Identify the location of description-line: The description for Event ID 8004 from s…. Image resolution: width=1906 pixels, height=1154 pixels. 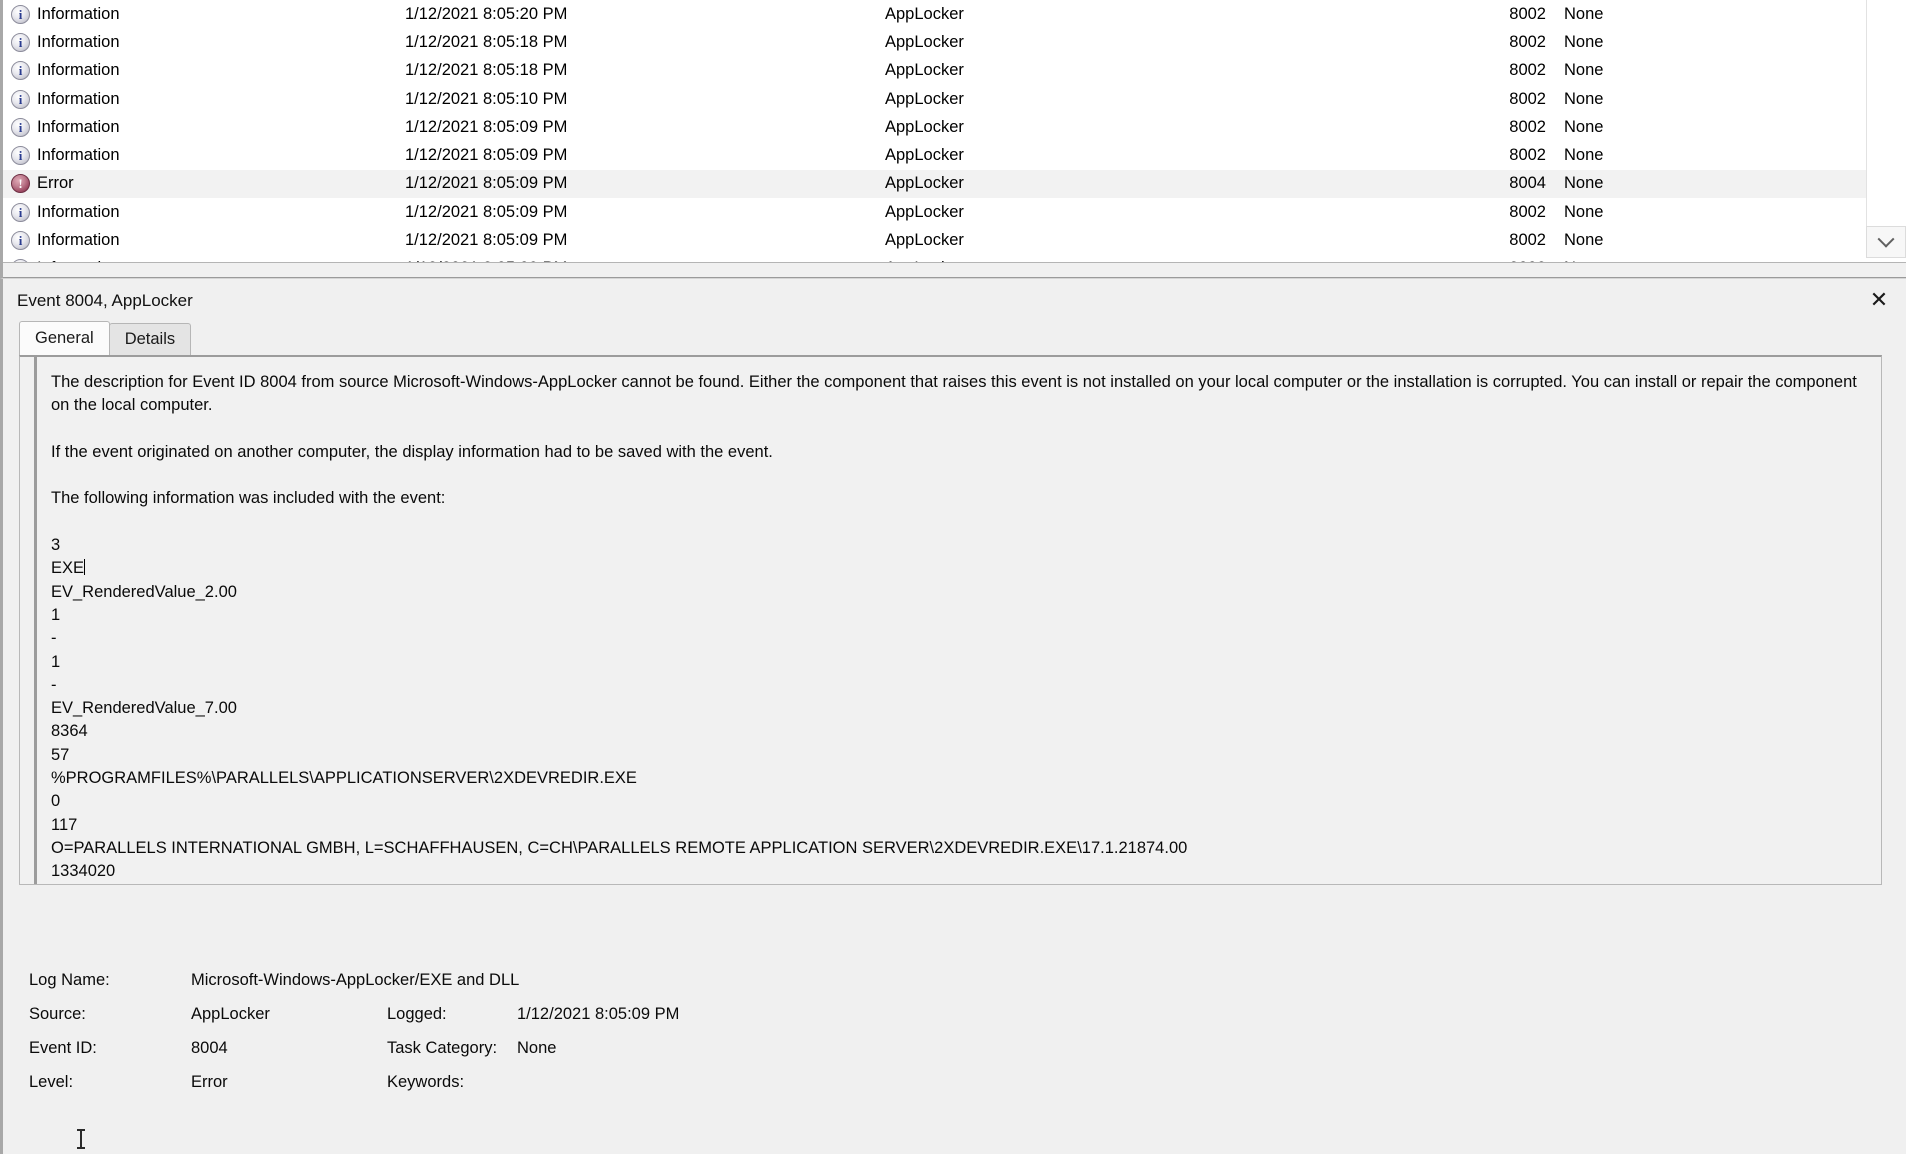
(958, 394).